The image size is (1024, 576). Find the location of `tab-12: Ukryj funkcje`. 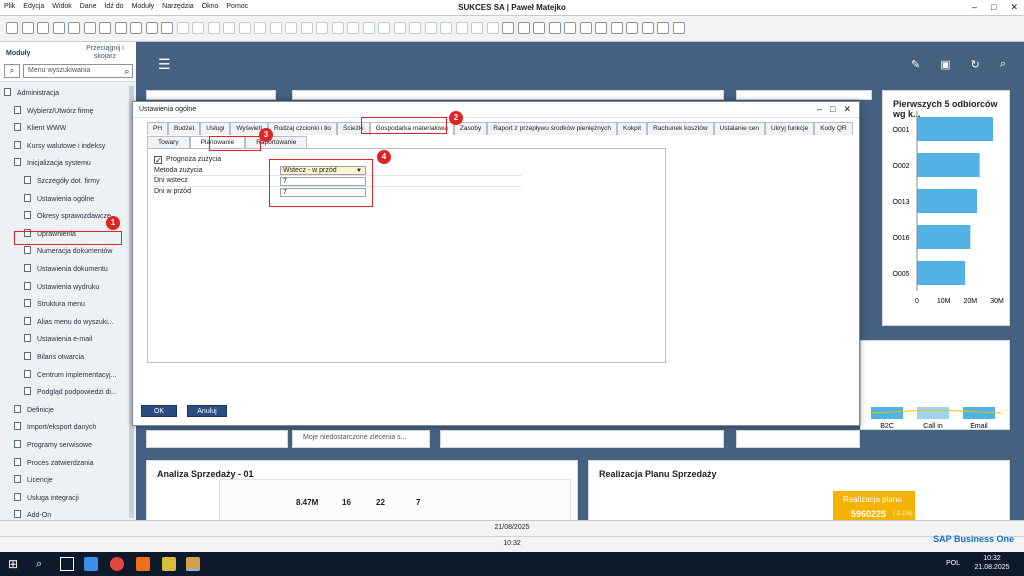

tab-12: Ukryj funkcje is located at coordinates (790, 128).